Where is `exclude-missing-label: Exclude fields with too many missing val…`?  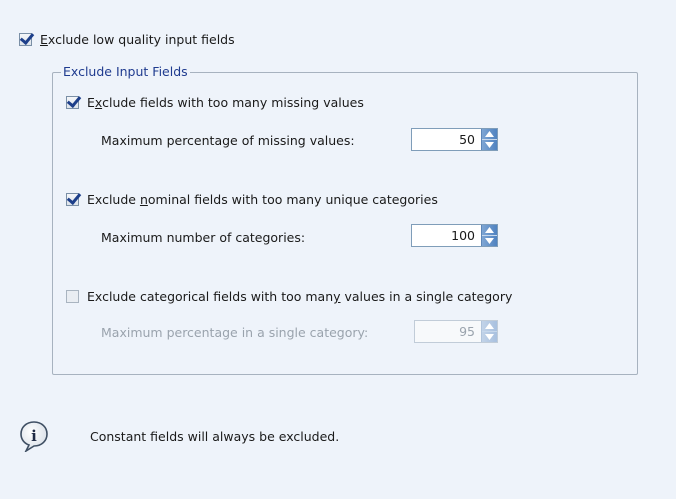 exclude-missing-label: Exclude fields with too many missing val… is located at coordinates (225, 102).